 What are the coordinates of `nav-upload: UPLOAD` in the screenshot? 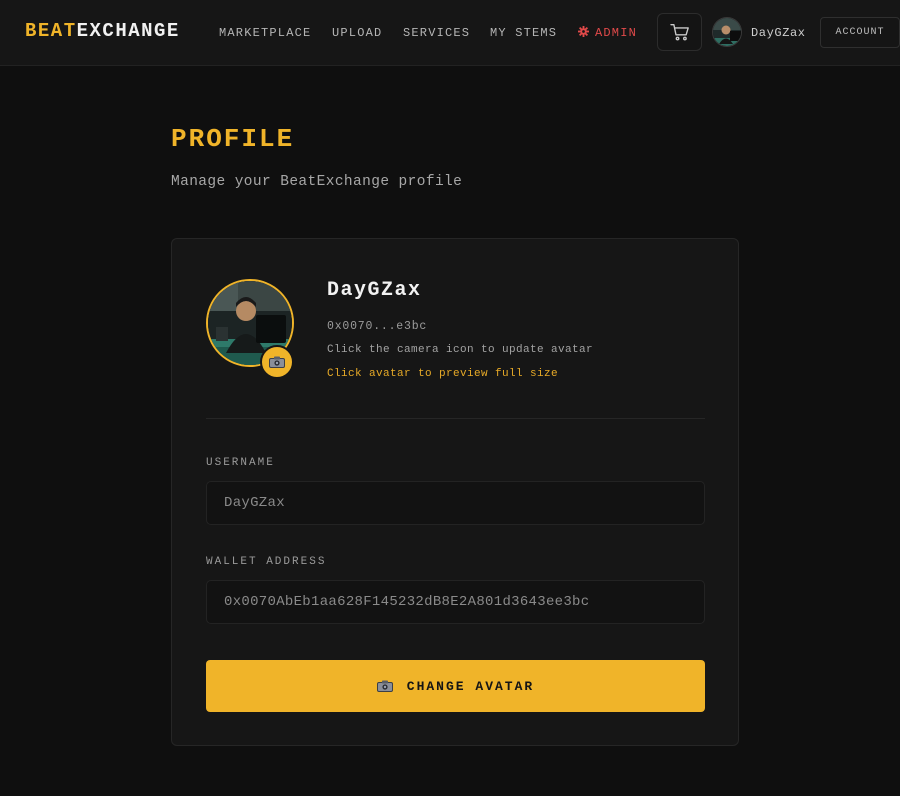 It's located at (357, 33).